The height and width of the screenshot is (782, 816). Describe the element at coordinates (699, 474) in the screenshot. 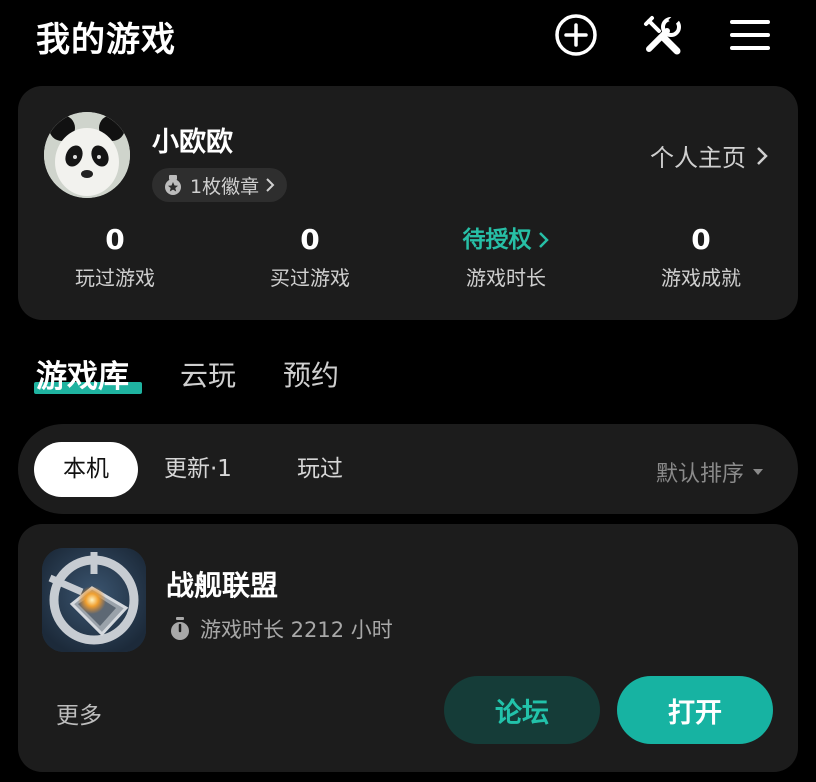

I see `sort-label: 默认排序` at that location.